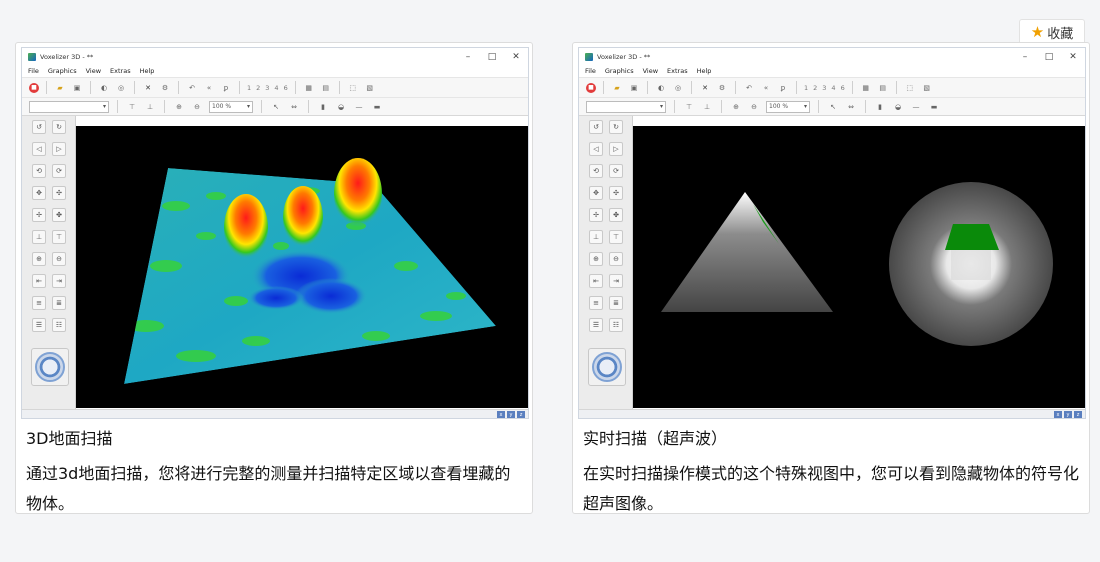 This screenshot has width=1100, height=562. What do you see at coordinates (616, 259) in the screenshot?
I see `zoom-out-panel-icon: ⊖` at bounding box center [616, 259].